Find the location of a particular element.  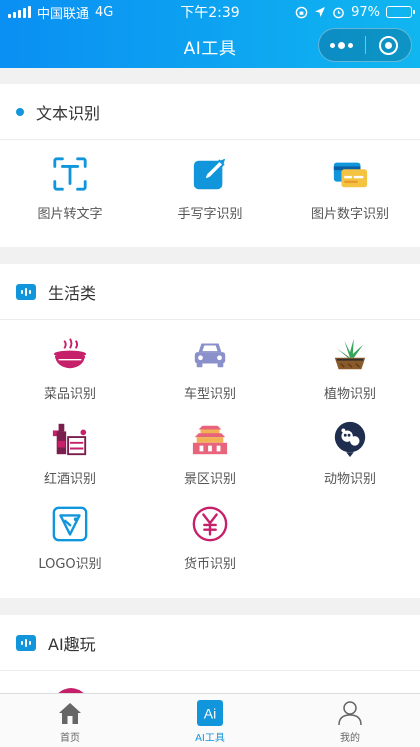

handwriting-pencil-icon is located at coordinates (209, 174).